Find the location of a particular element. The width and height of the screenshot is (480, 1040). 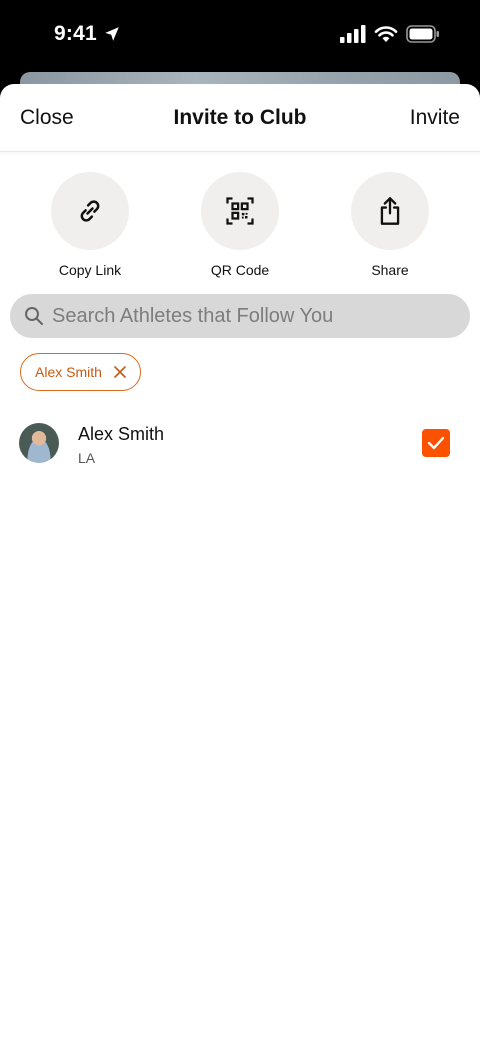

search-input is located at coordinates (252, 316).